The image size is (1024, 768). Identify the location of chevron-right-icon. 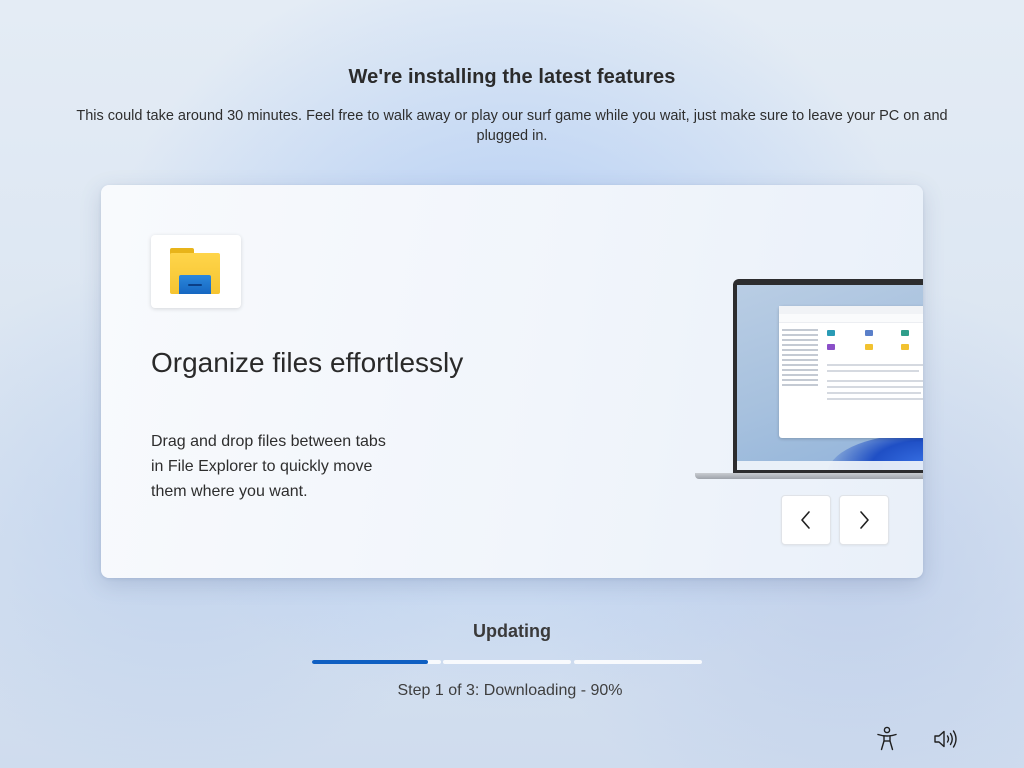
(864, 520).